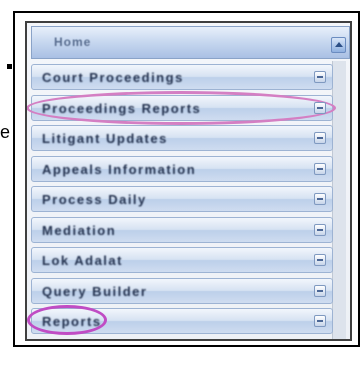 The image size is (363, 374). I want to click on menu-item-court-proceedings: Court Proceedings, so click(182, 77).